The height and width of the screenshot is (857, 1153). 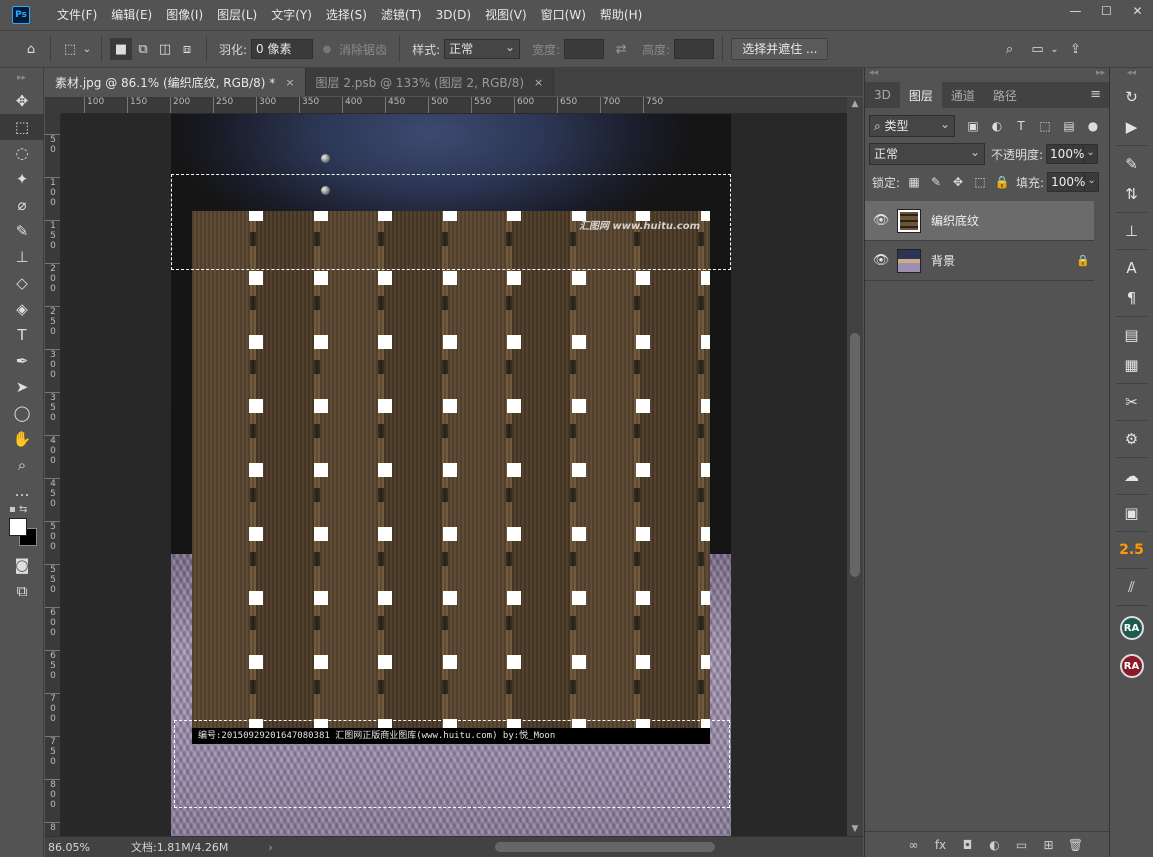 I want to click on plugin-version-badge: 2.5, so click(x=1131, y=550).